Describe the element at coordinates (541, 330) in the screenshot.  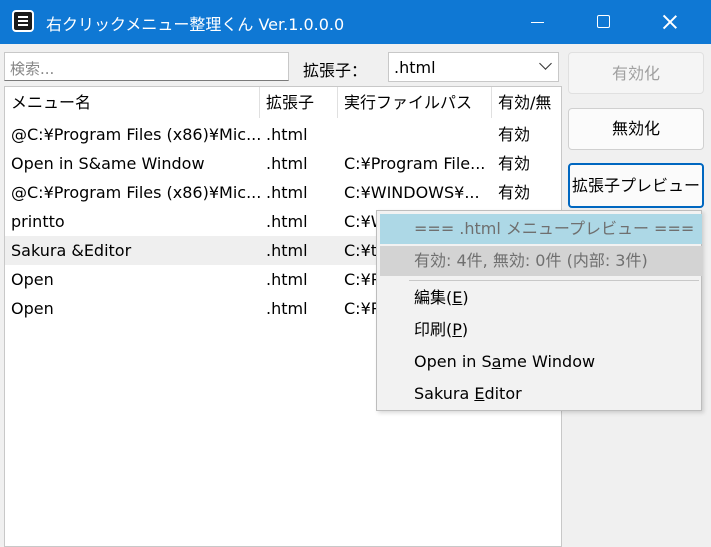
I see `context-menu-item: 印刷(P)` at that location.